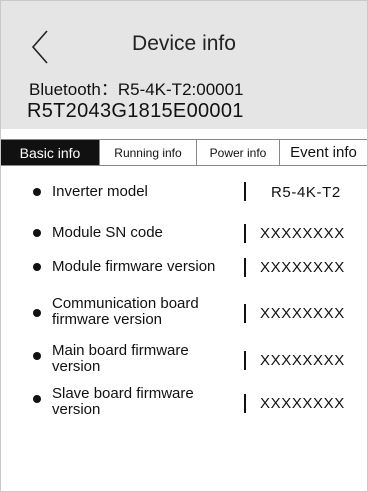 This screenshot has height=492, width=368. What do you see at coordinates (120, 358) in the screenshot?
I see `row-label: Main board firmware version` at bounding box center [120, 358].